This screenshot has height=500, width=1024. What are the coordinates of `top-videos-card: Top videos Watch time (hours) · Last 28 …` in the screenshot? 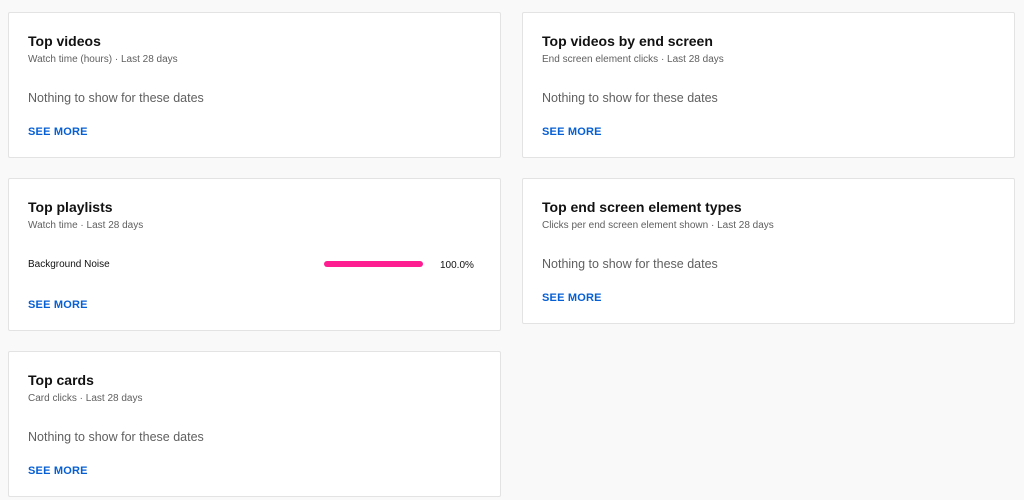 It's located at (254, 85).